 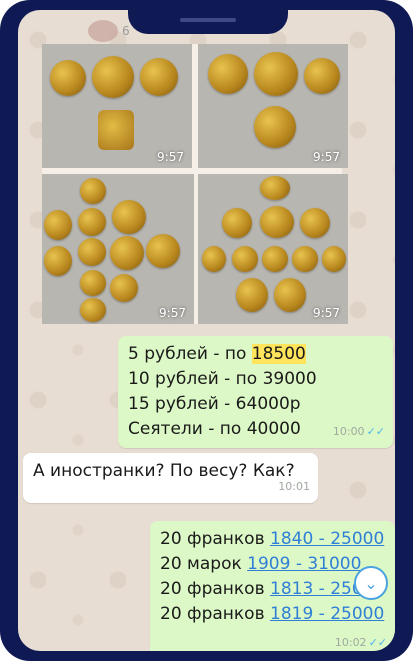 What do you see at coordinates (214, 404) in the screenshot?
I see `message-line: 15 рублей - 64000р` at bounding box center [214, 404].